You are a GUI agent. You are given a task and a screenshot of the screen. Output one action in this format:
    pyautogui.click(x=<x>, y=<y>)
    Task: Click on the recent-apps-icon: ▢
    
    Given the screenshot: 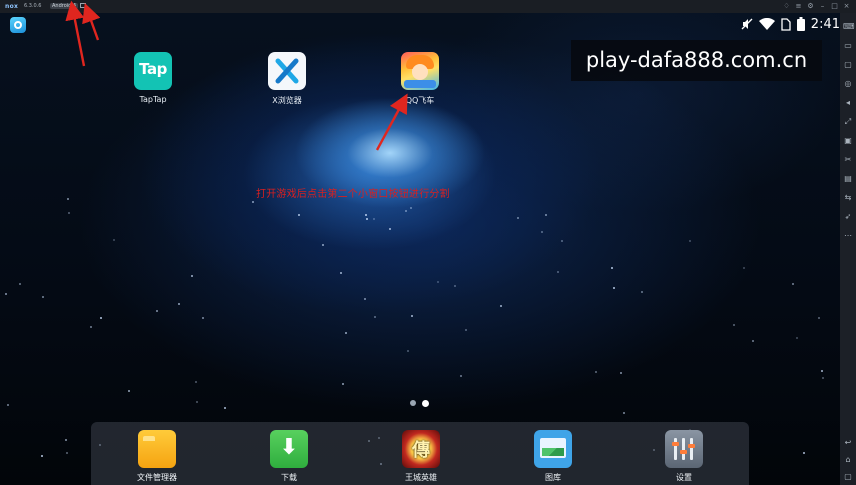 What is the action you would take?
    pyautogui.click(x=848, y=477)
    